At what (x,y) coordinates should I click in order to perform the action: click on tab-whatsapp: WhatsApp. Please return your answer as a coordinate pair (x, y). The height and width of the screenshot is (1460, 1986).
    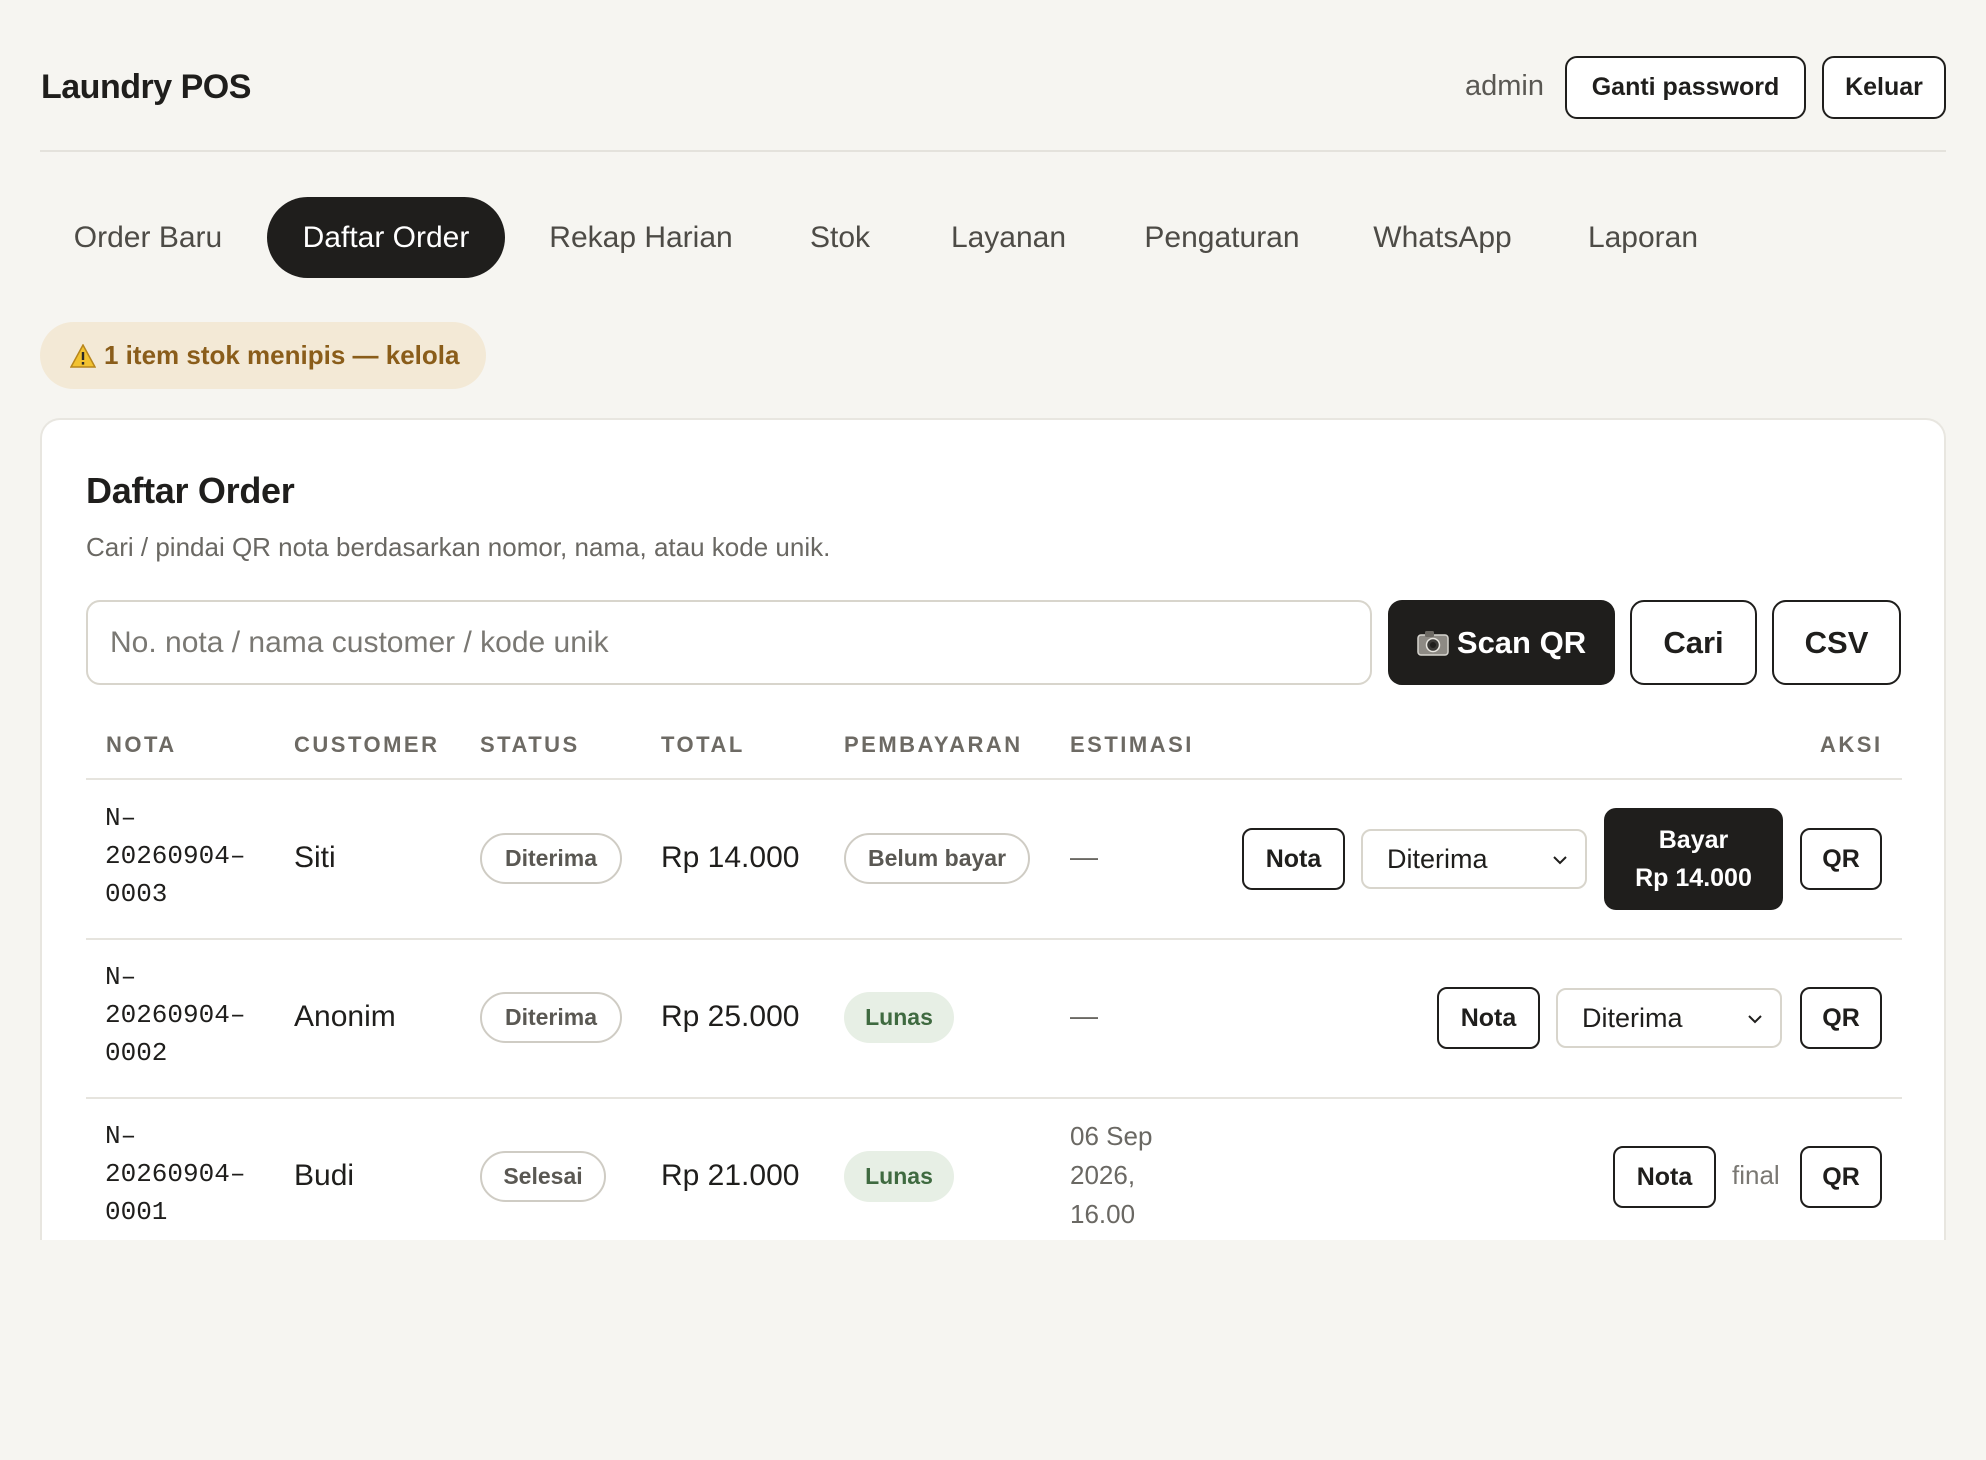
    Looking at the image, I should click on (1442, 237).